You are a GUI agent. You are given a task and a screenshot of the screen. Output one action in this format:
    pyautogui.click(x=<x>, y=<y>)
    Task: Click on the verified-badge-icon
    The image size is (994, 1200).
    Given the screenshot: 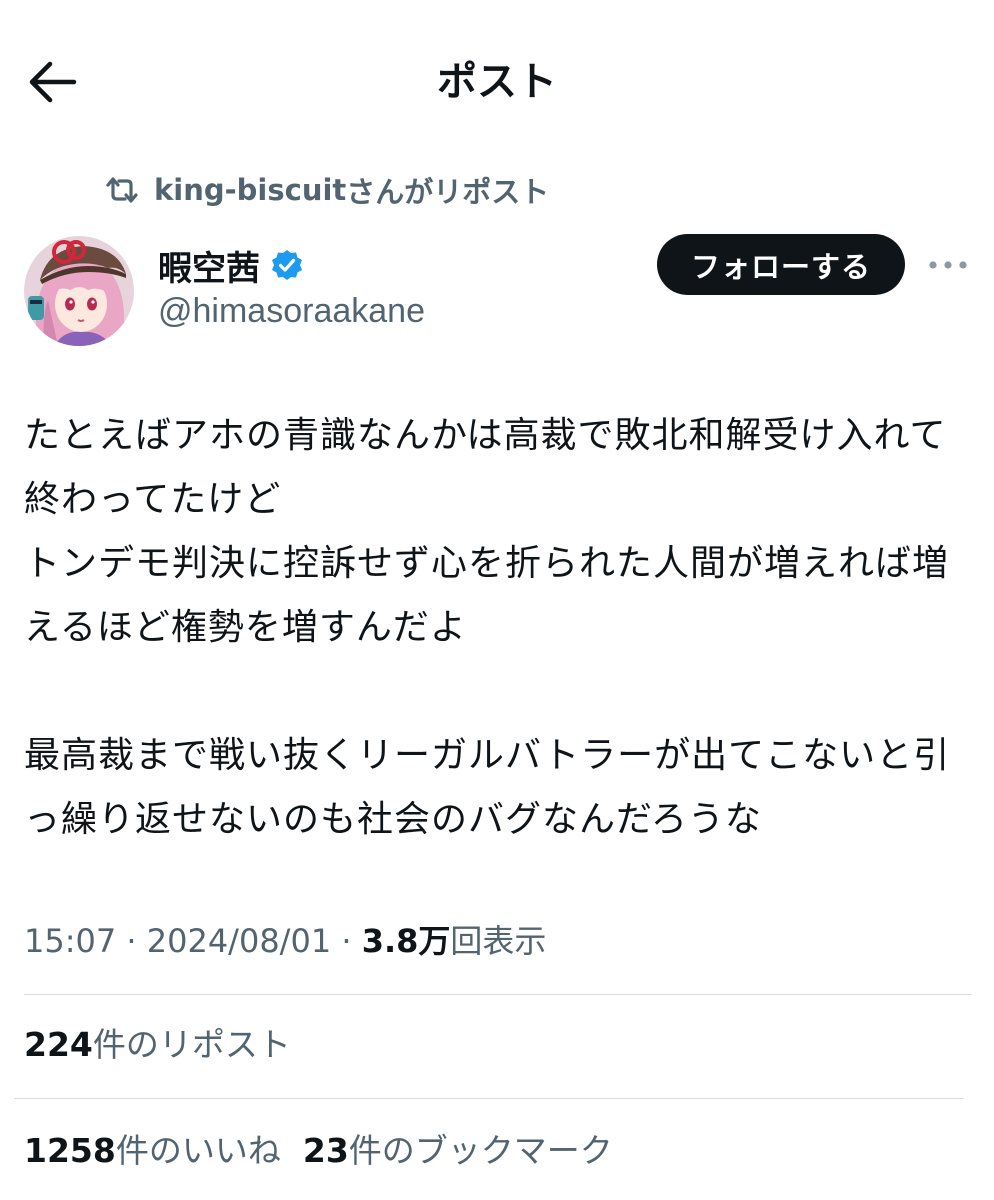 What is the action you would take?
    pyautogui.click(x=287, y=265)
    